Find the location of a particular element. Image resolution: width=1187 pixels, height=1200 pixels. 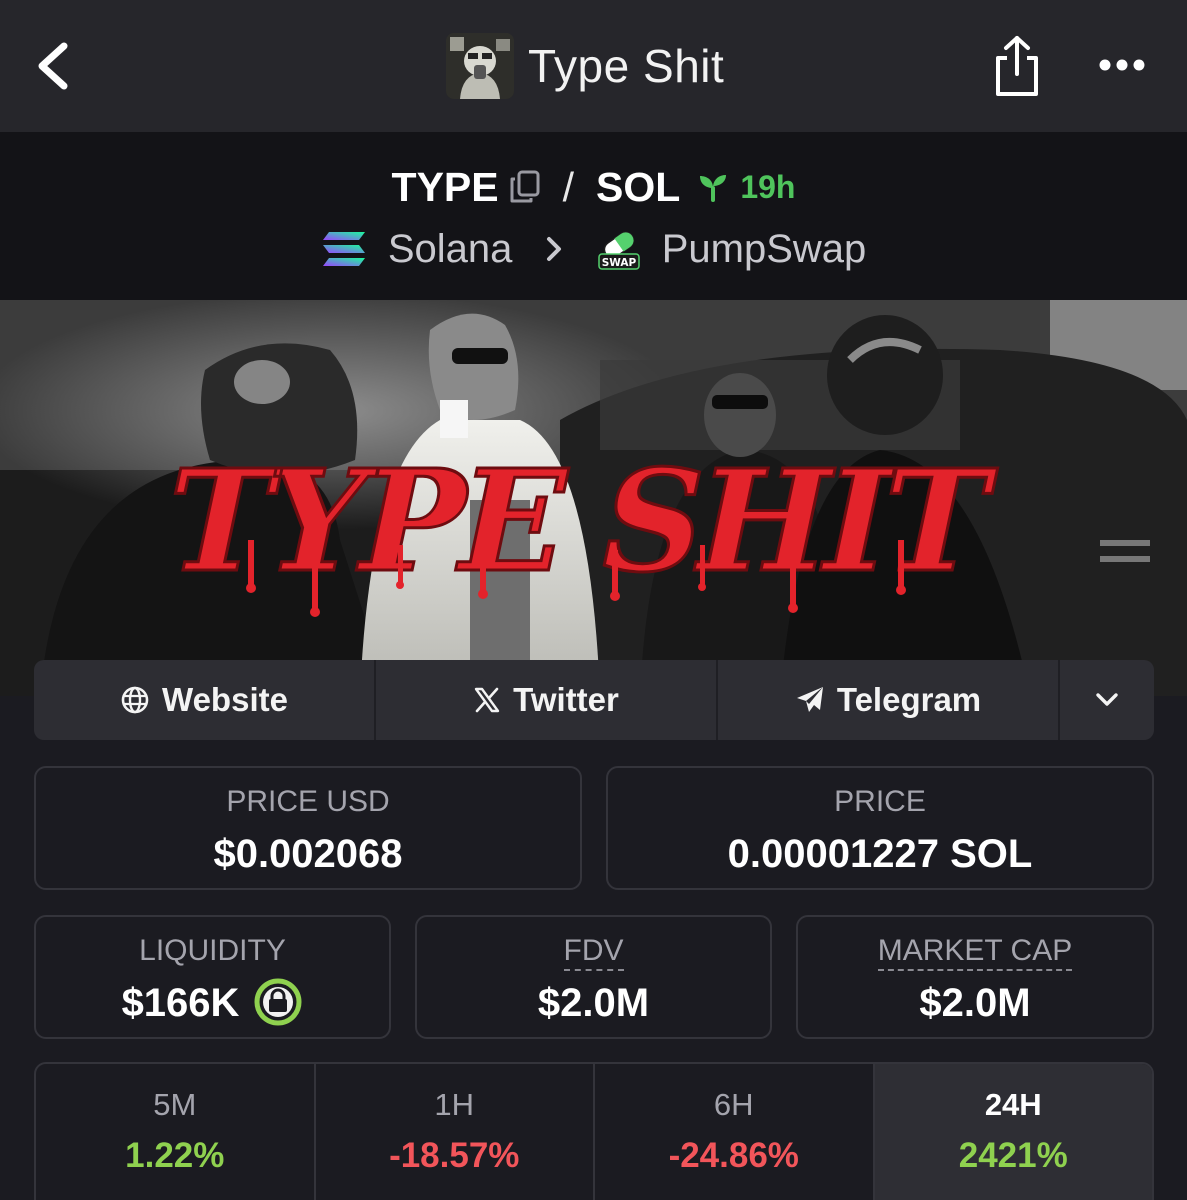

liquidity-card: LIQUIDITY $166K is located at coordinates (212, 977).